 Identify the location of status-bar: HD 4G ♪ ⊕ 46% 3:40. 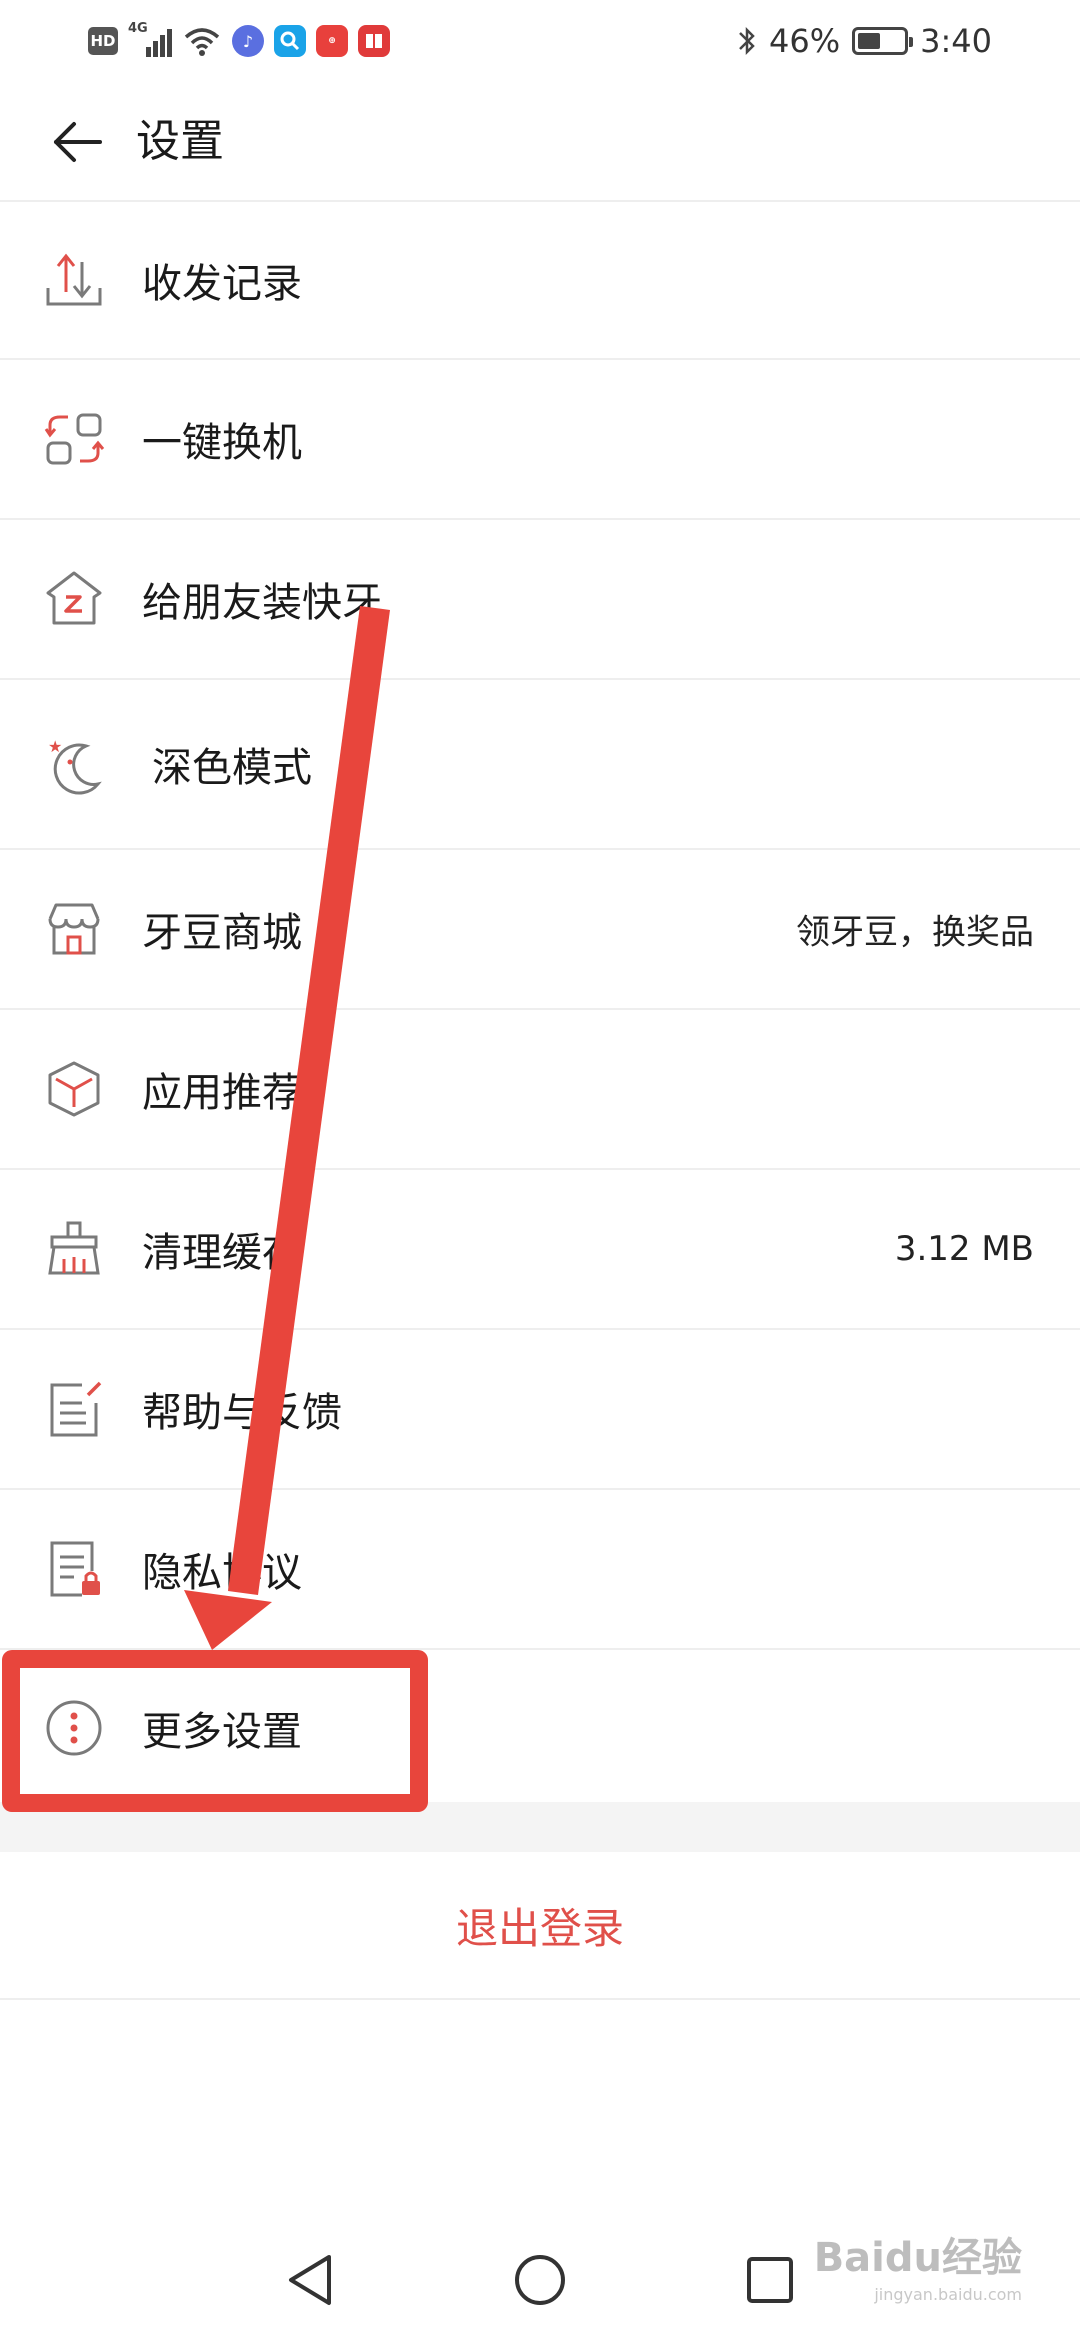
(540, 41).